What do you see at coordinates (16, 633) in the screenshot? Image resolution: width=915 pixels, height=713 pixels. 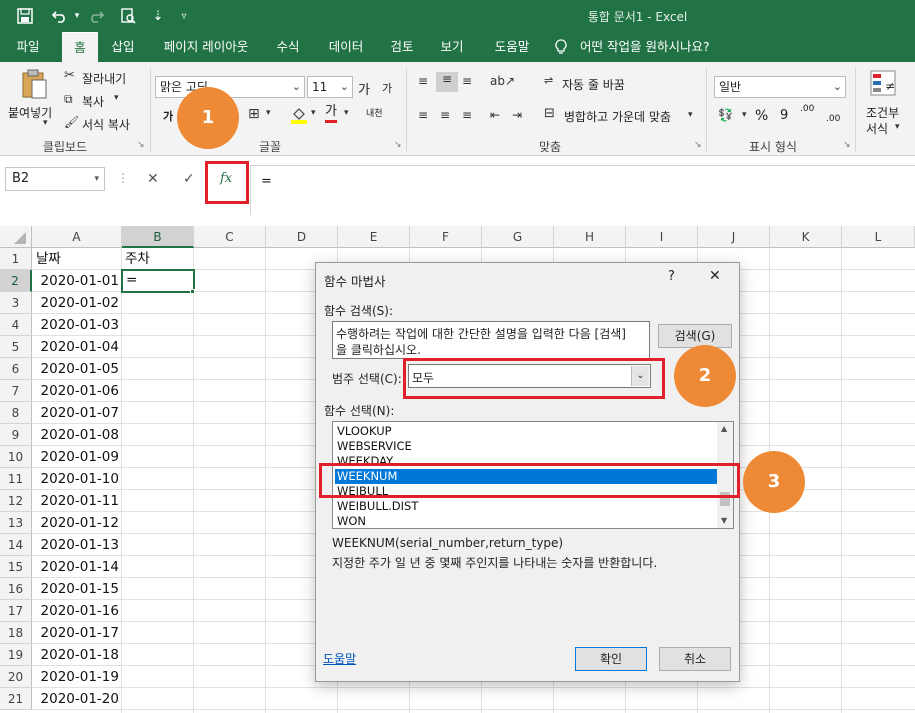 I see `row-header: 18` at bounding box center [16, 633].